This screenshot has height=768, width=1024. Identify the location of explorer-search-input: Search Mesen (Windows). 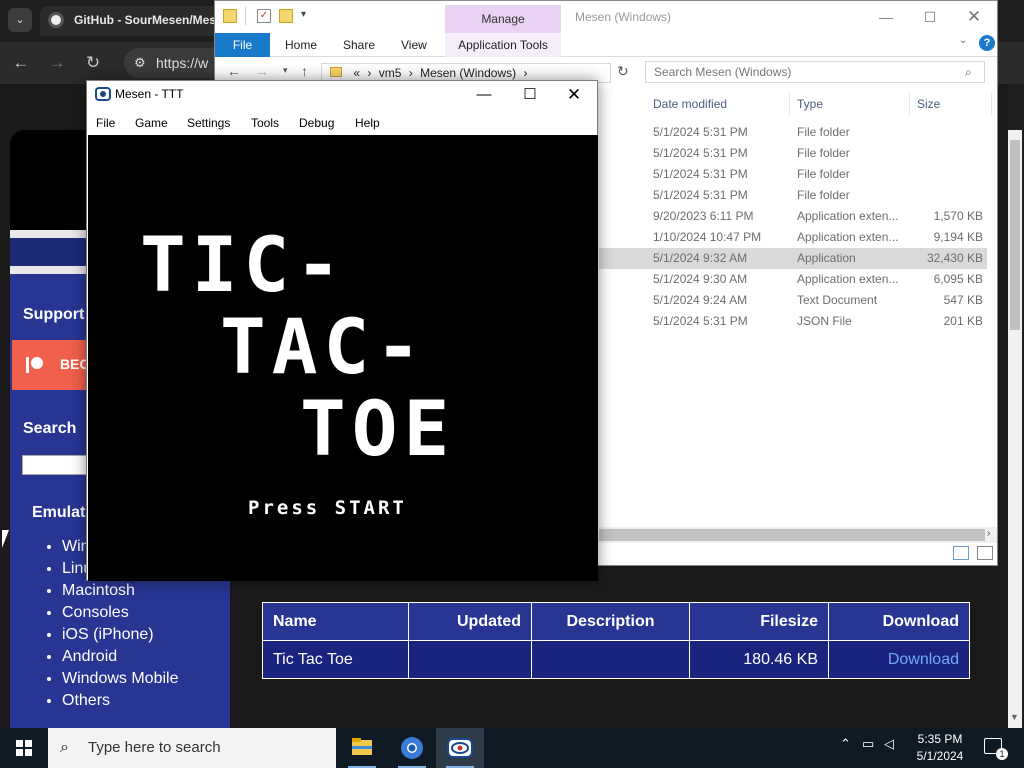
(815, 72).